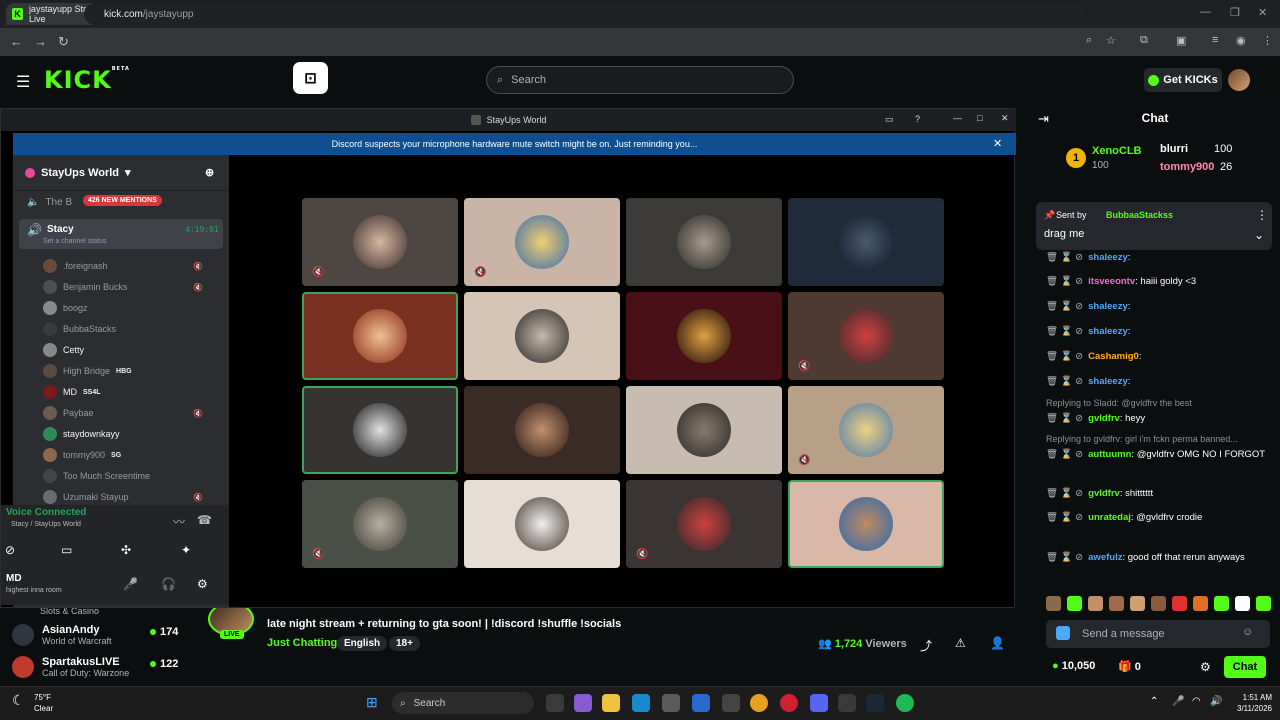 The image size is (1280, 720). What do you see at coordinates (979, 118) in the screenshot?
I see `discord-maximize-button: □` at bounding box center [979, 118].